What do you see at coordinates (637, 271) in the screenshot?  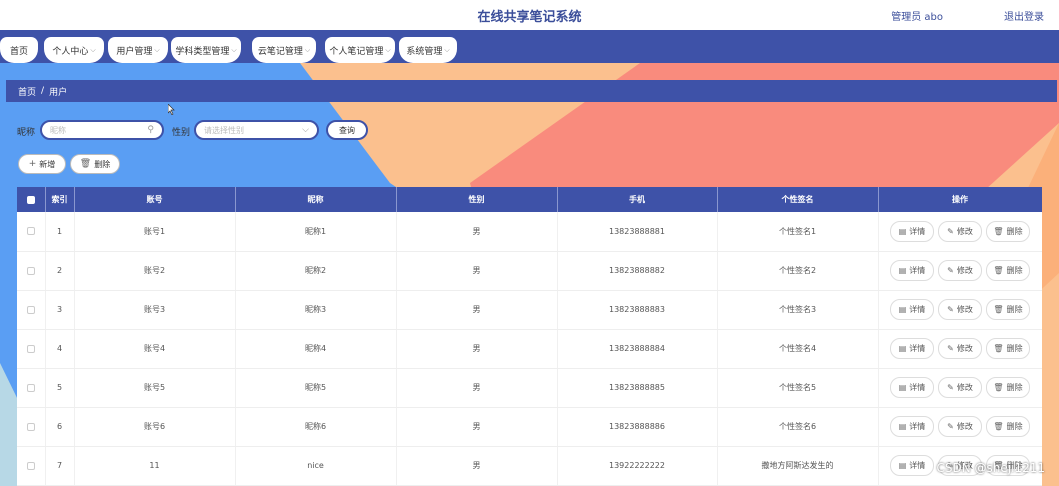 I see `cell-phone: 13823888882` at bounding box center [637, 271].